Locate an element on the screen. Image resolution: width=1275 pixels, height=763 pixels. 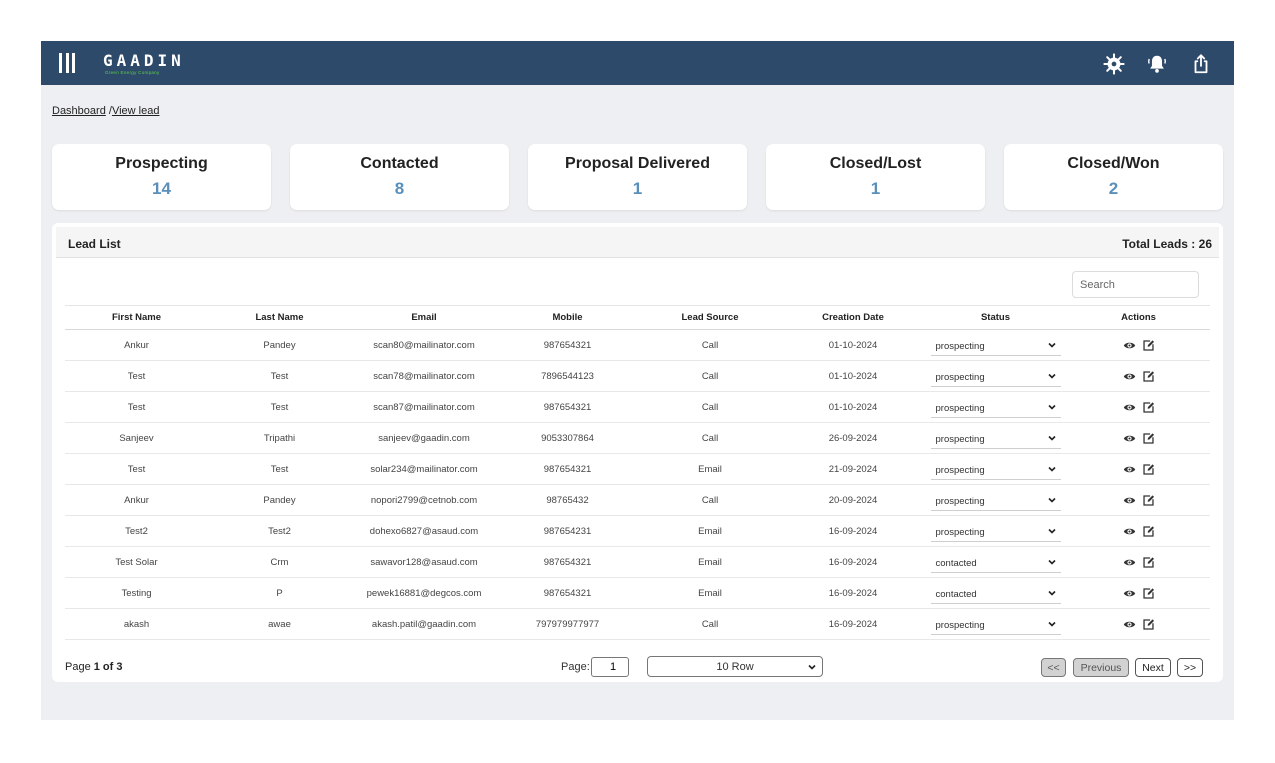
logo-tagline: Green Energy Company is located at coordinates (132, 72).